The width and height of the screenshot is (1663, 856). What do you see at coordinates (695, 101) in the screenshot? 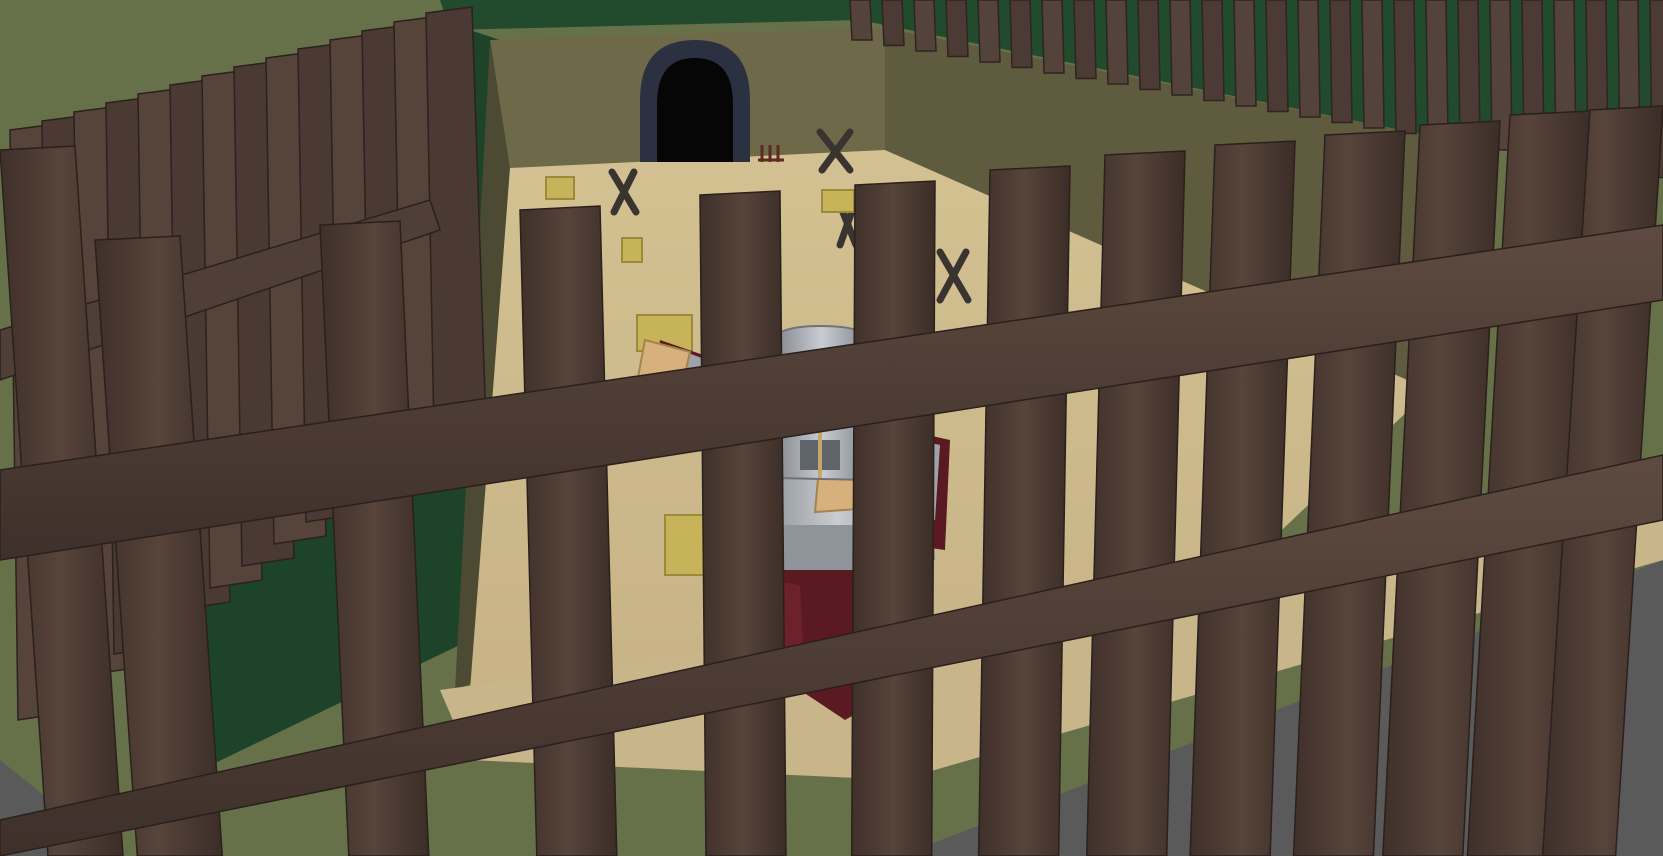
I see `arch-door-icon` at bounding box center [695, 101].